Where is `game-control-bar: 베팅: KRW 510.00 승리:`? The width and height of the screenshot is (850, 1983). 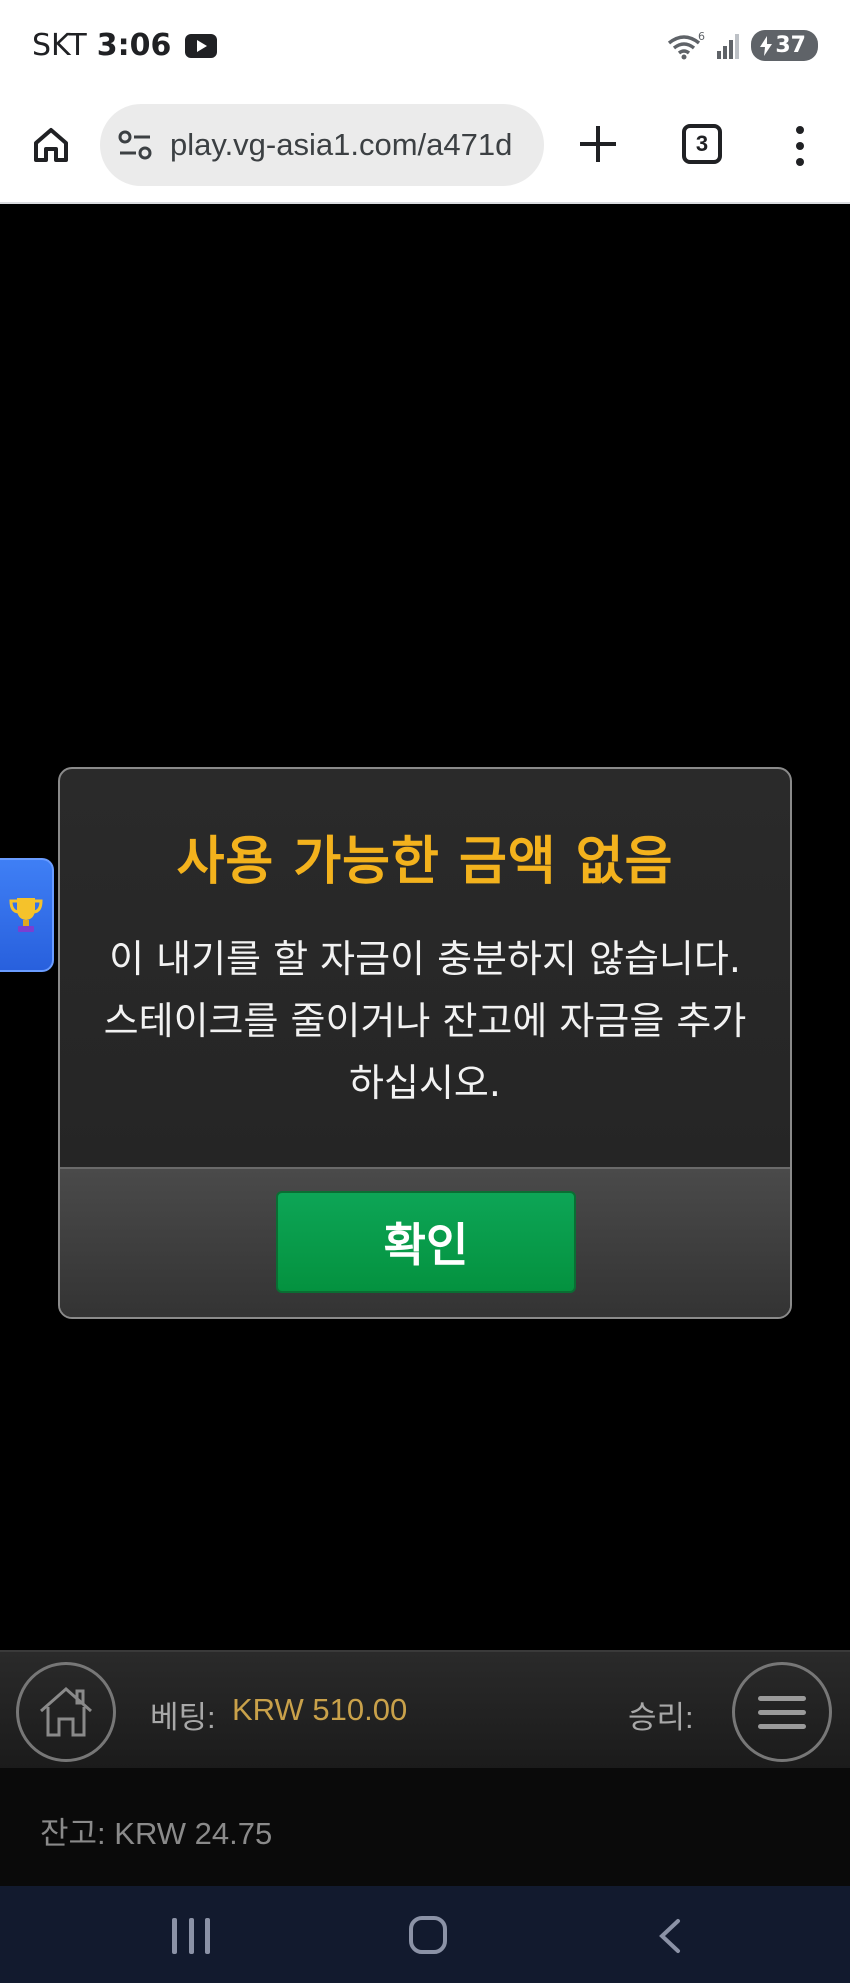 game-control-bar: 베팅: KRW 510.00 승리: is located at coordinates (425, 1709).